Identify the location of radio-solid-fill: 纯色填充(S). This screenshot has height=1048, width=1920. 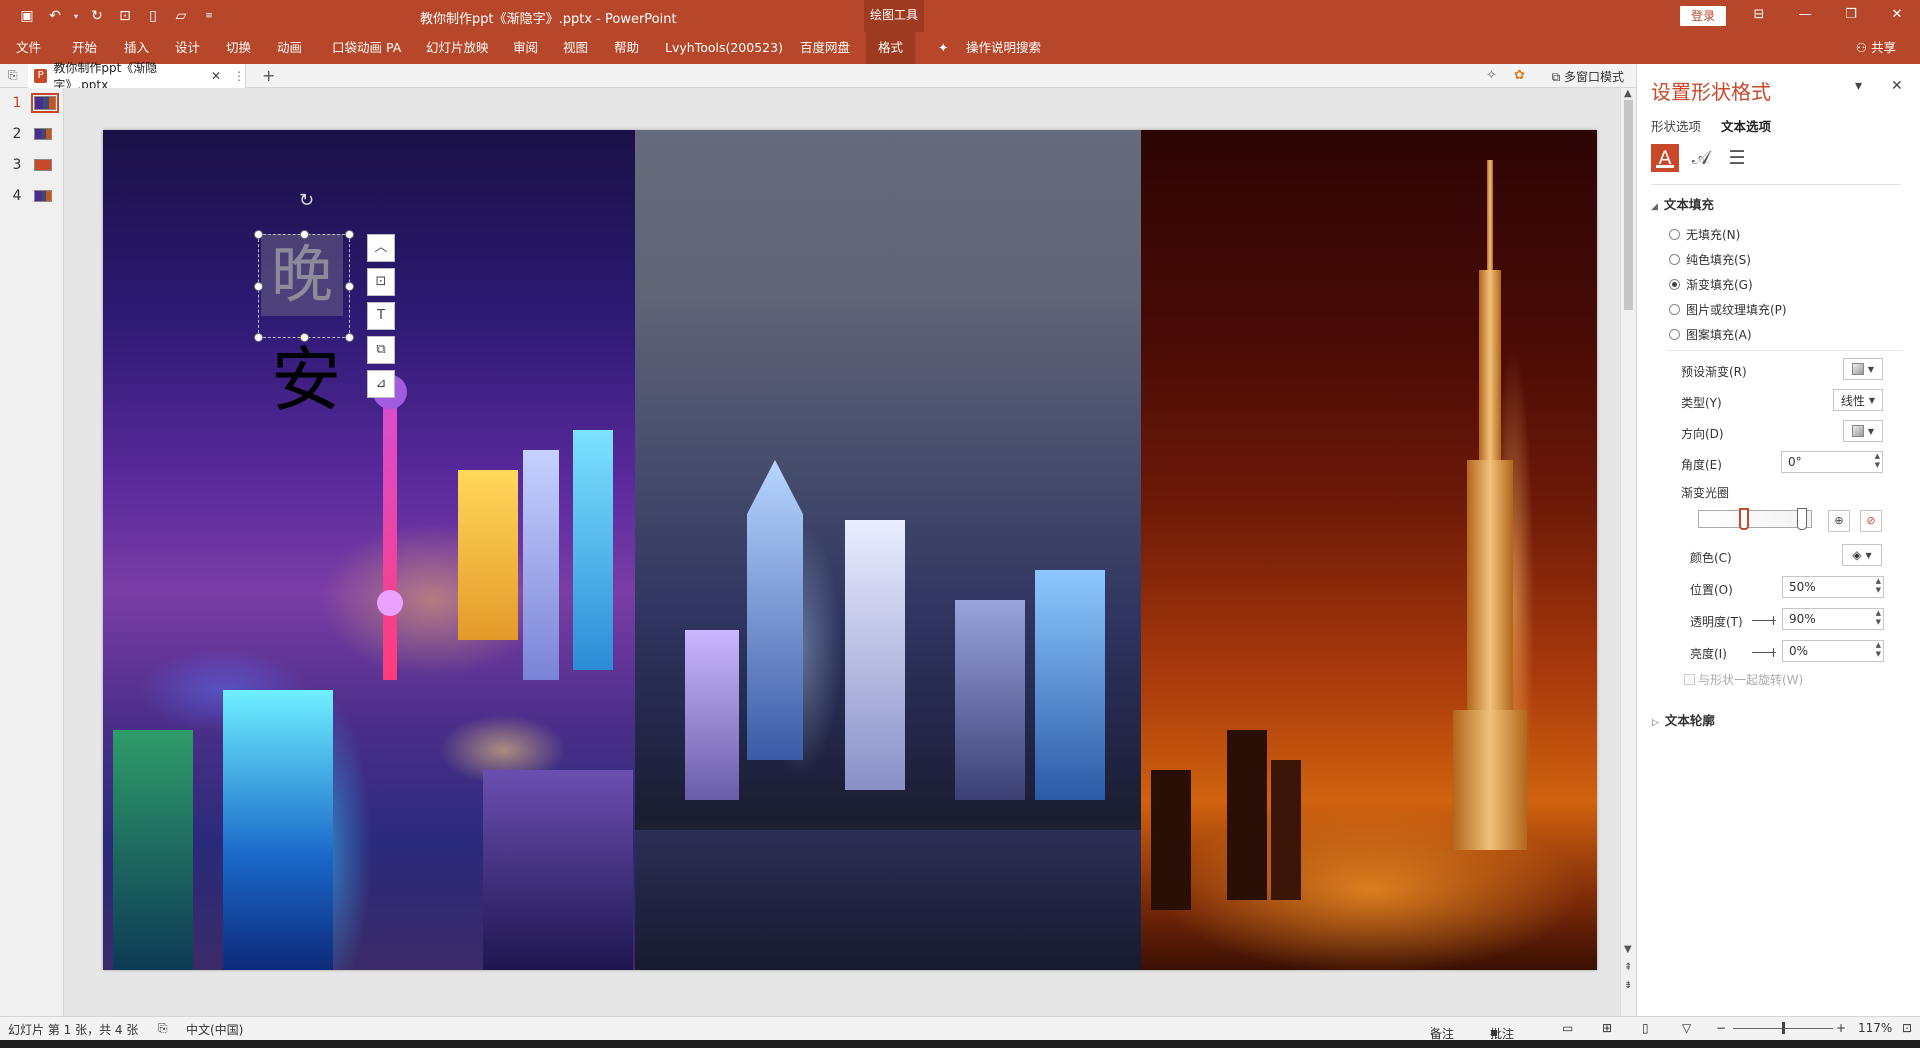
(1710, 259).